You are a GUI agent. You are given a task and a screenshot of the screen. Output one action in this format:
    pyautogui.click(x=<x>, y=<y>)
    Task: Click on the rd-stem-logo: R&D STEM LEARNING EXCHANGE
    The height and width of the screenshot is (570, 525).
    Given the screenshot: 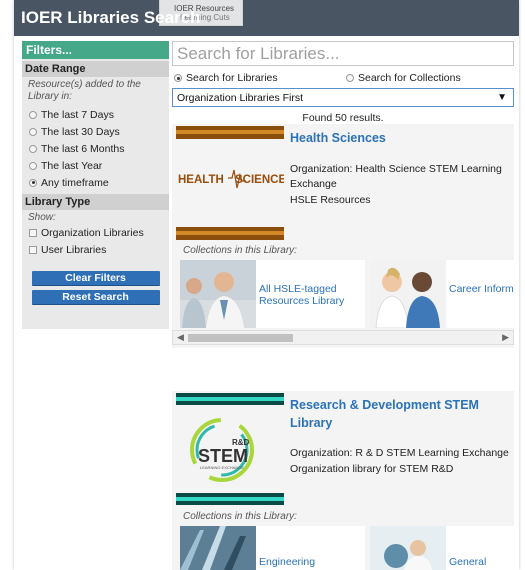 What is the action you would take?
    pyautogui.click(x=230, y=450)
    